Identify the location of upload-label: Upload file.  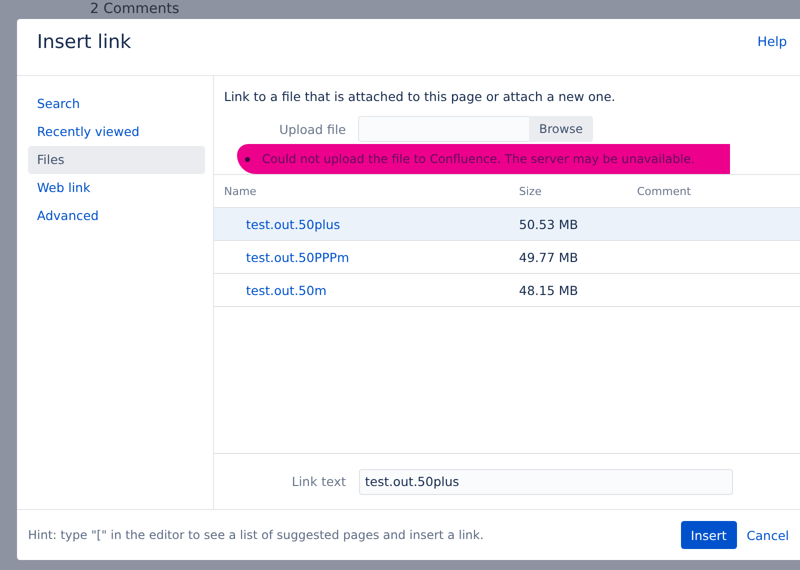
(312, 129).